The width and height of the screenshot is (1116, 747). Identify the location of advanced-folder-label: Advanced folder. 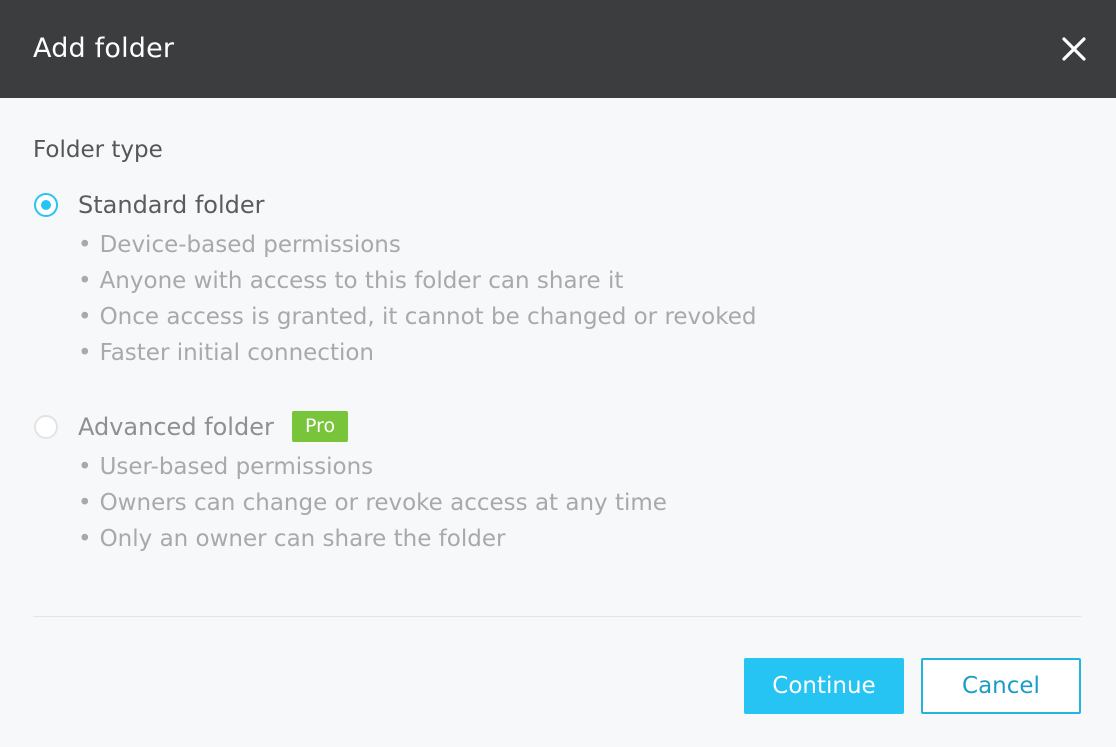
(176, 427).